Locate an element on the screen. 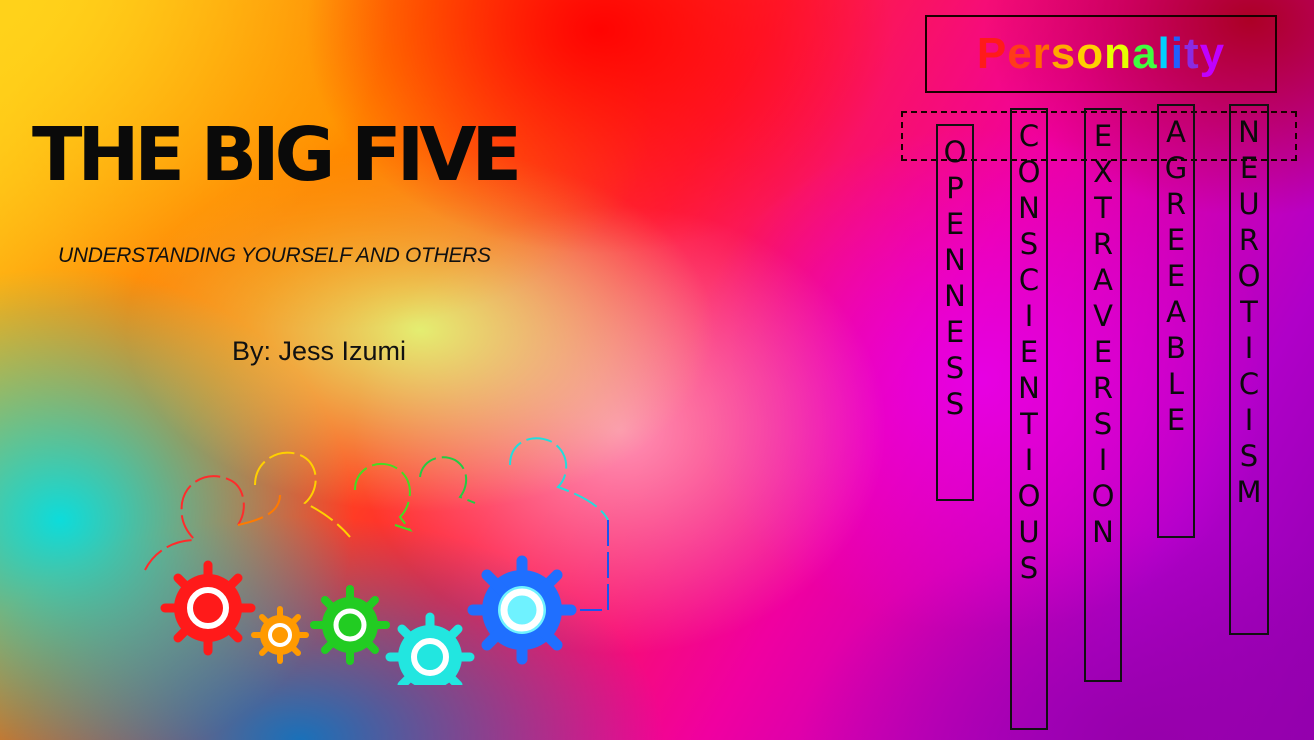  trait-letter: B is located at coordinates (1176, 348).